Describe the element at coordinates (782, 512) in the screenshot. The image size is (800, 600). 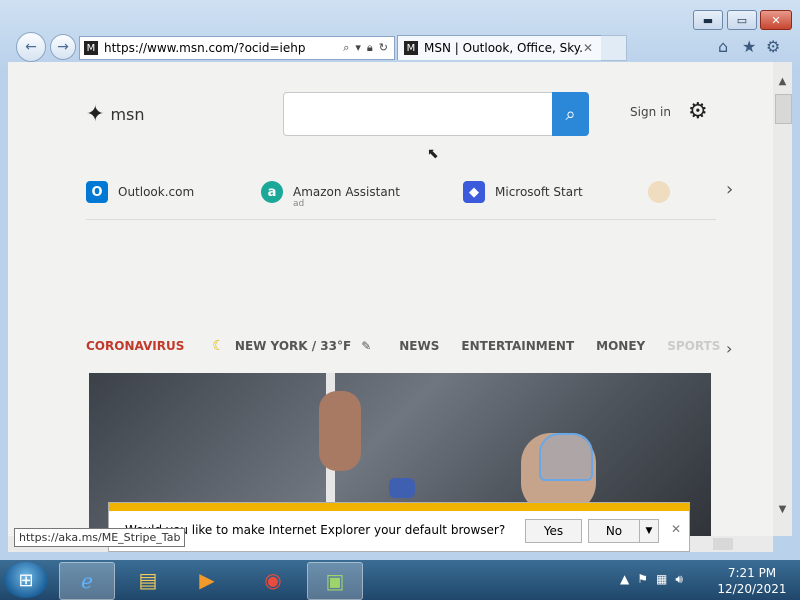
I see `scroll-down-icon: ▼` at that location.